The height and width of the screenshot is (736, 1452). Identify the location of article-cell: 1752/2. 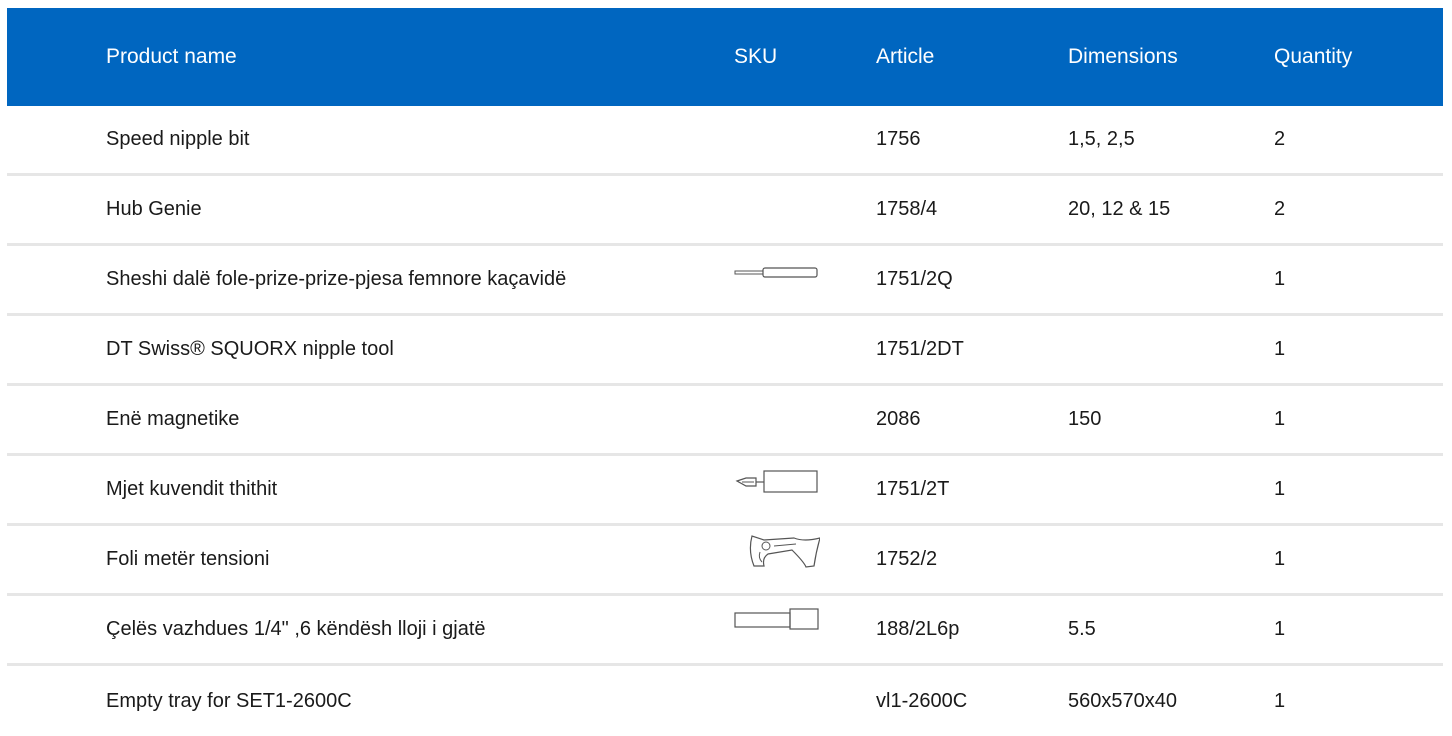
(907, 559).